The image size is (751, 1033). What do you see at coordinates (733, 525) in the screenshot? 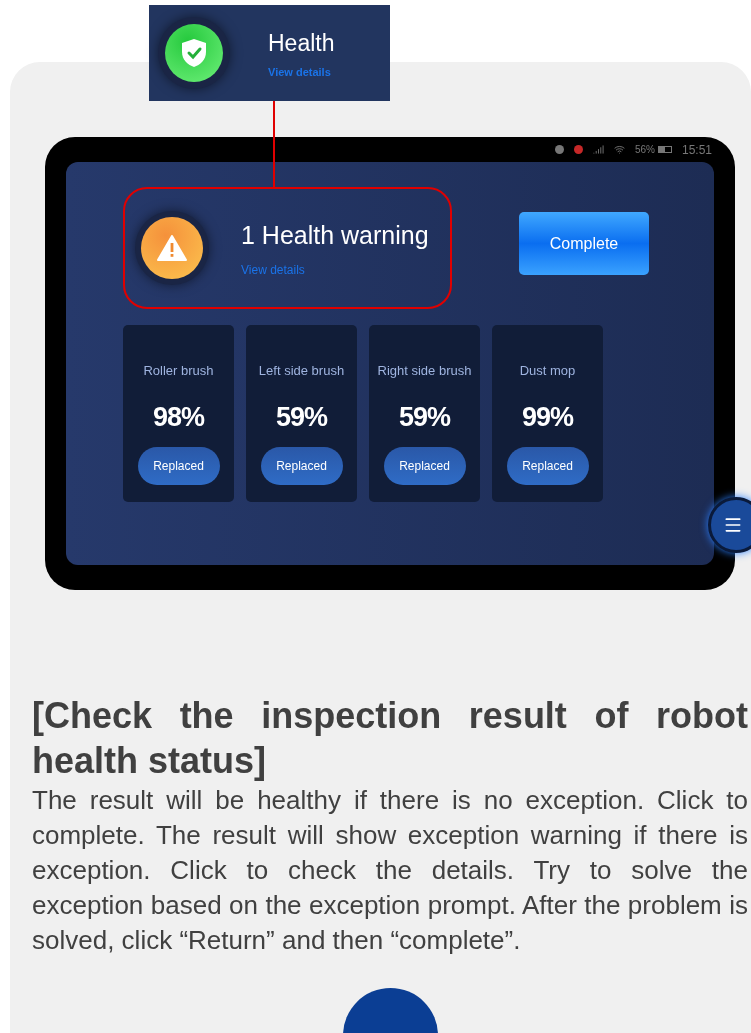
I see `menu-icon` at bounding box center [733, 525].